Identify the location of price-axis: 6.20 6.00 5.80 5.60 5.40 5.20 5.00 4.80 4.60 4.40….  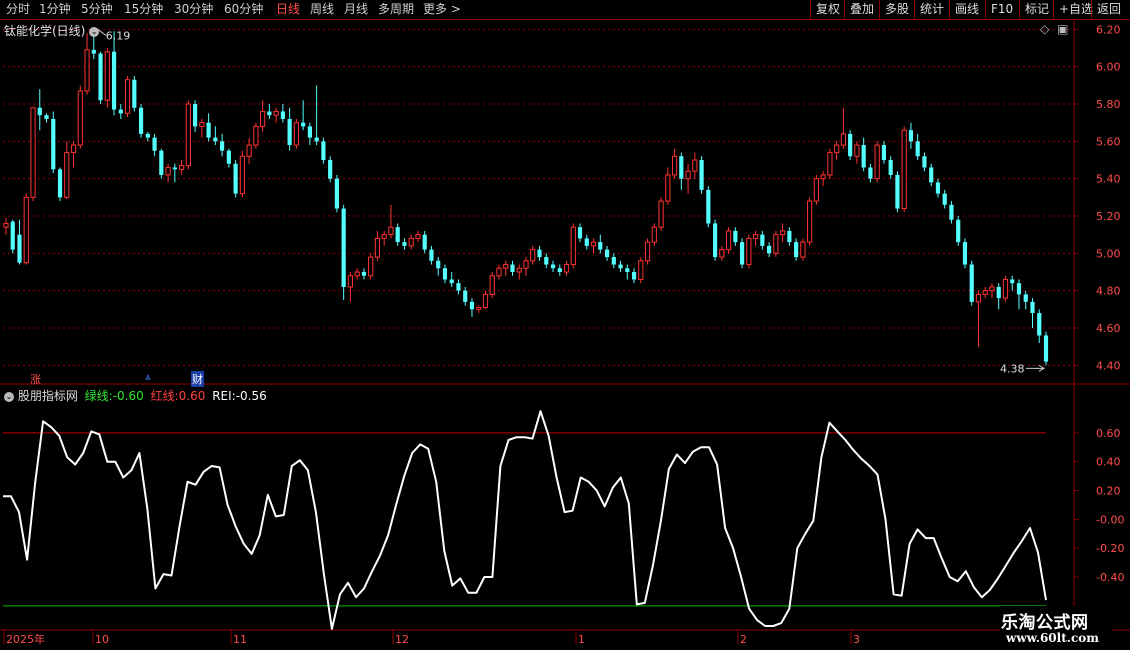
(1099, 303).